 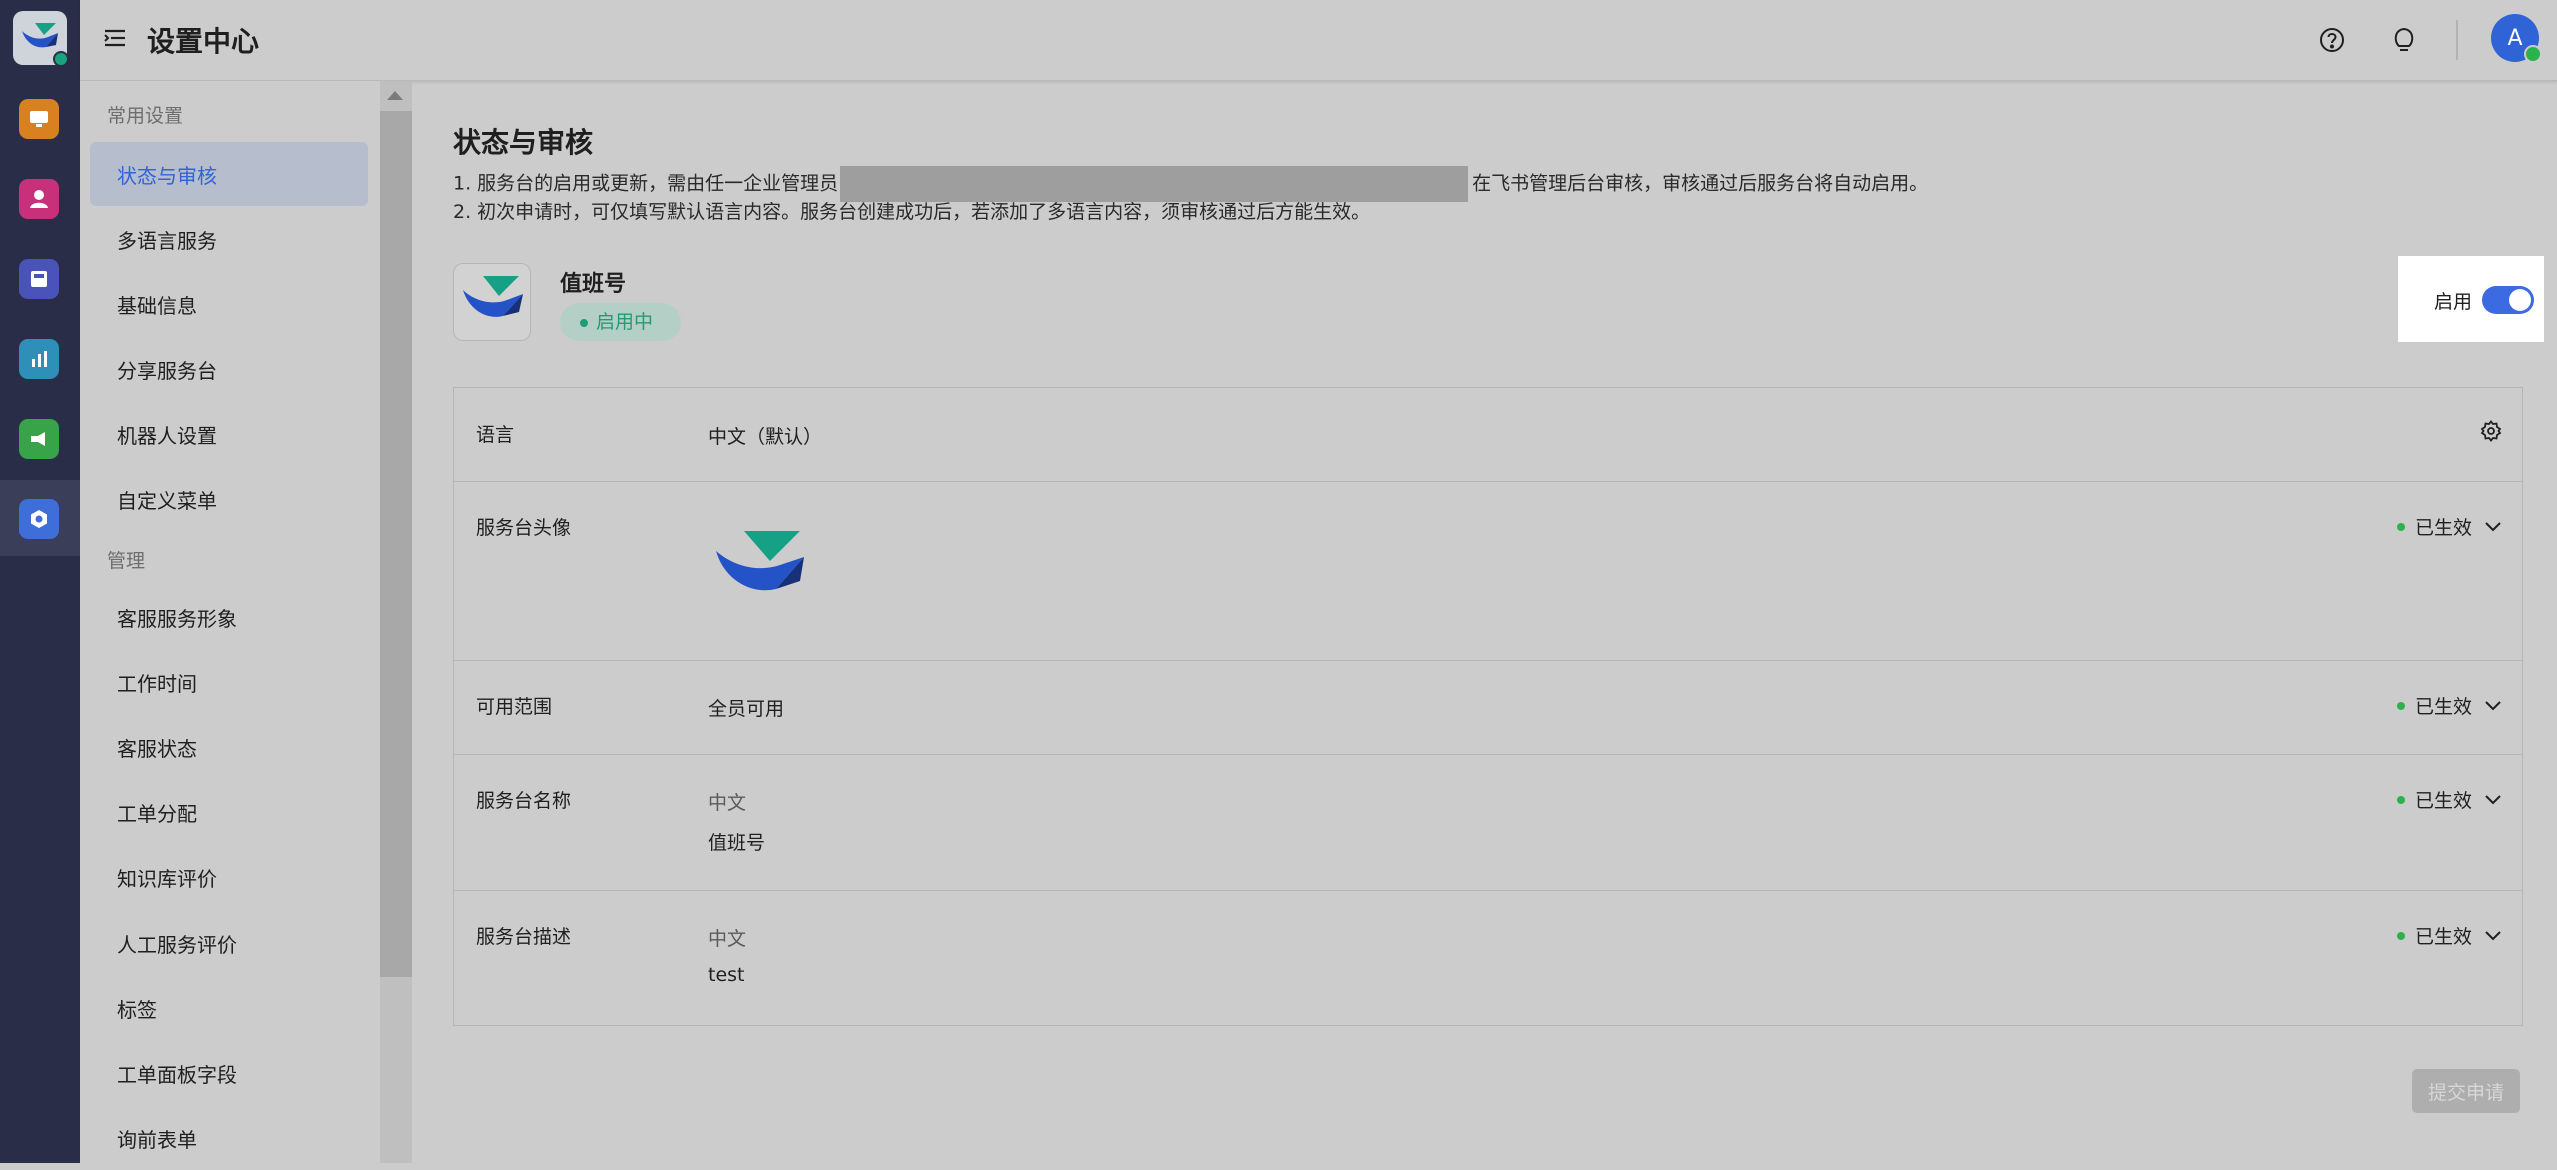 What do you see at coordinates (2404, 40) in the screenshot?
I see `idea-bulb-icon` at bounding box center [2404, 40].